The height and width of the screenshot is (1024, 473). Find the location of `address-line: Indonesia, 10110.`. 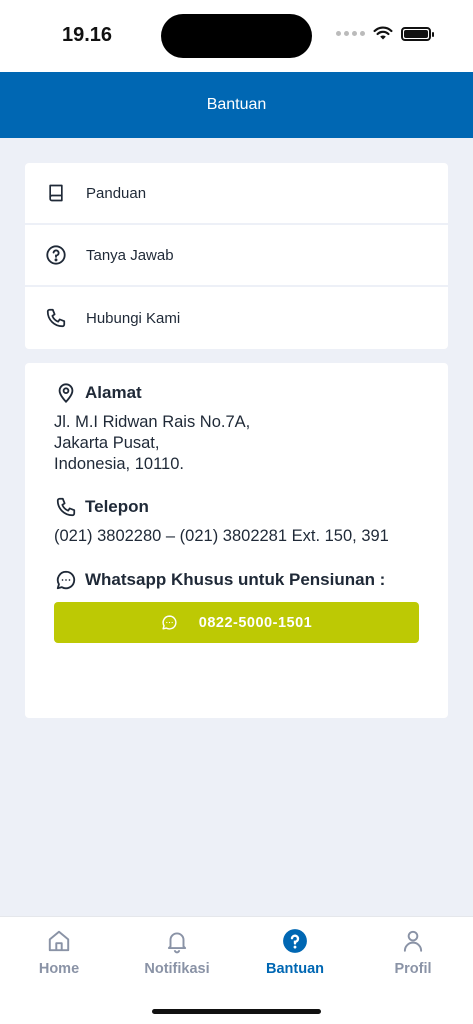

address-line: Indonesia, 10110. is located at coordinates (119, 464).